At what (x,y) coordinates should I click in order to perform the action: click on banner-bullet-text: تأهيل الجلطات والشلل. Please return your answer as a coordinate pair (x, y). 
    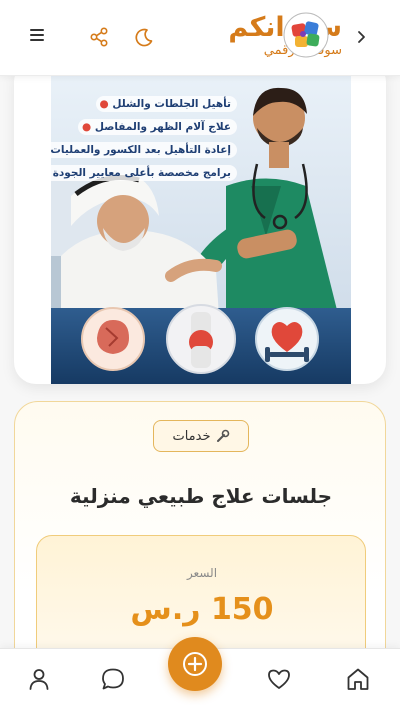
    Looking at the image, I should click on (171, 104).